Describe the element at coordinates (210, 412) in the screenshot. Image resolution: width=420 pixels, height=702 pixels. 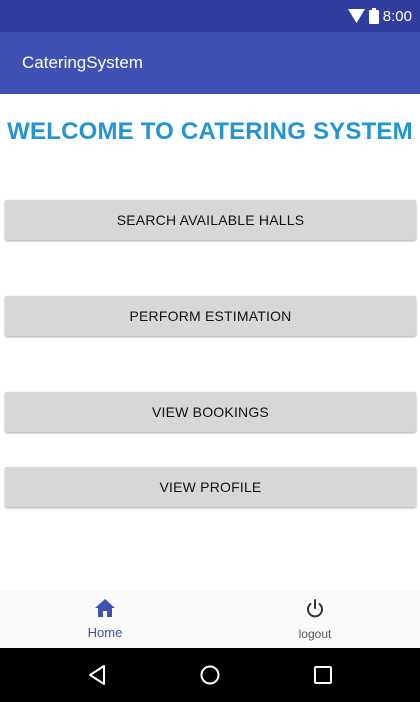
I see `view-bookings-button: VIEW BOOKINGS` at that location.